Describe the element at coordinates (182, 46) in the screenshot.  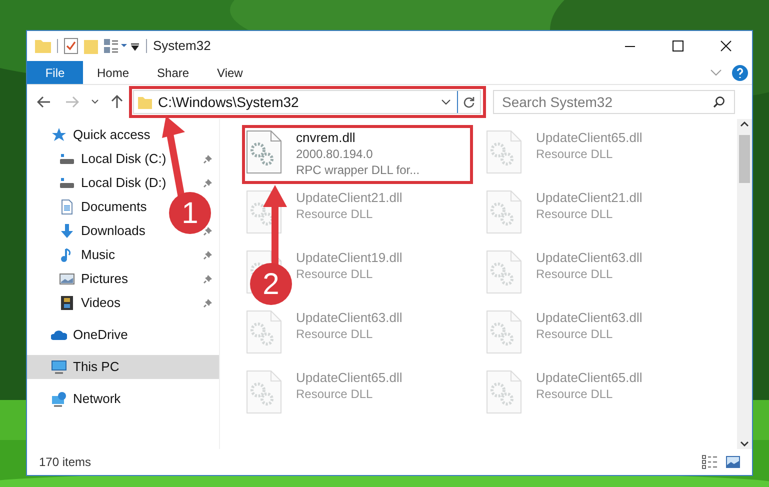
I see `window-title: System32` at that location.